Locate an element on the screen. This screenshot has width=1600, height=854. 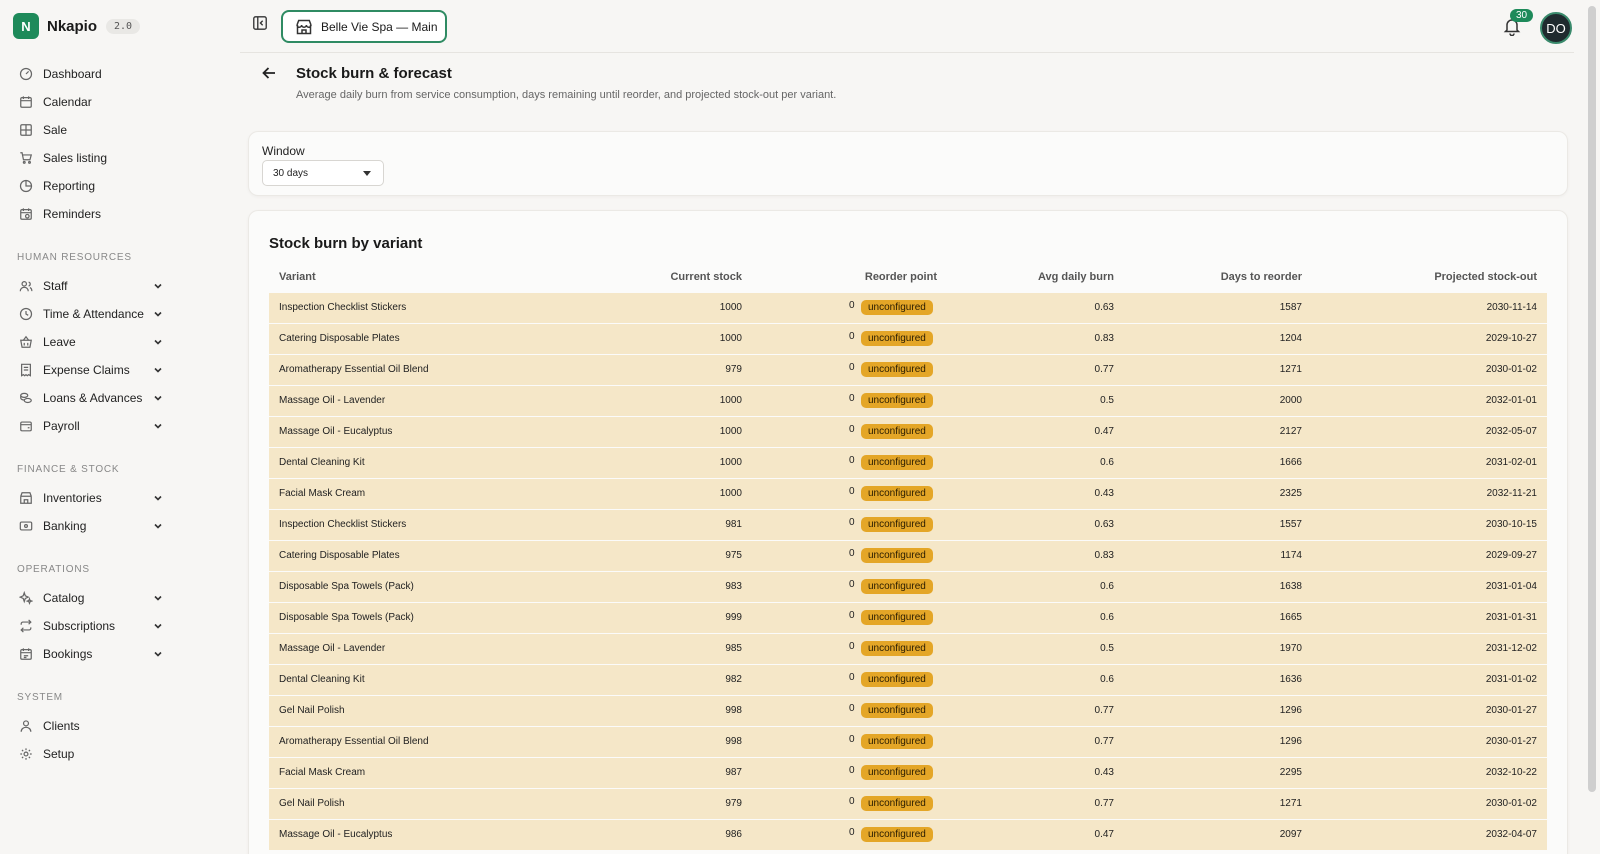
avg-daily-burn-cell: 0.47 is located at coordinates (1104, 834).